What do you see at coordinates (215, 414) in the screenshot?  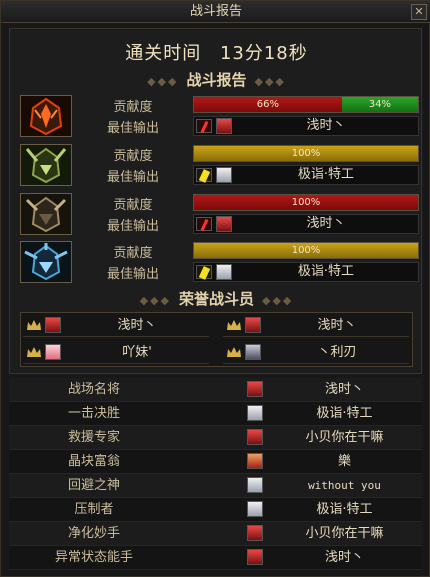 I see `award-row: 一击决胜 极诣·特工` at bounding box center [215, 414].